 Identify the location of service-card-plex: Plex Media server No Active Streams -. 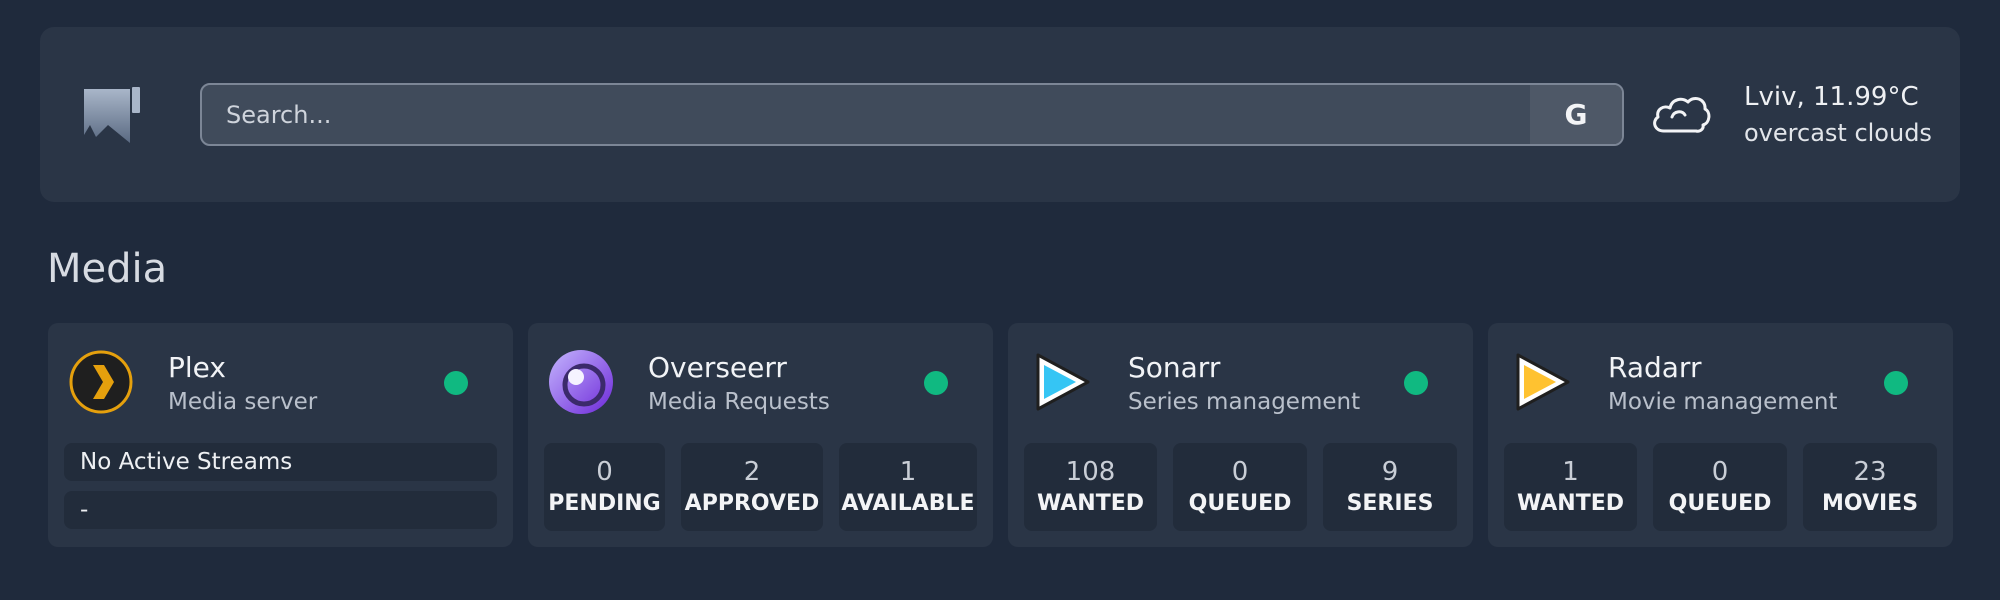
(280, 435).